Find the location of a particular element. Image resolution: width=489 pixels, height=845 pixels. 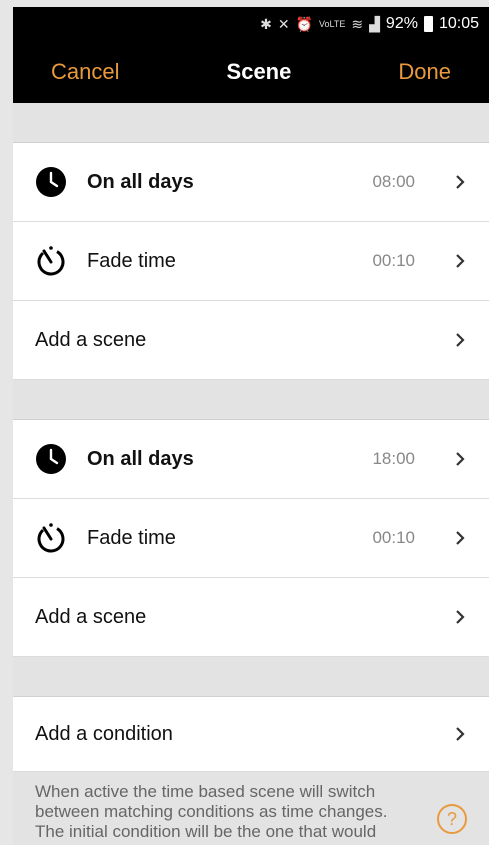

signal-icon: ▟ is located at coordinates (374, 23).